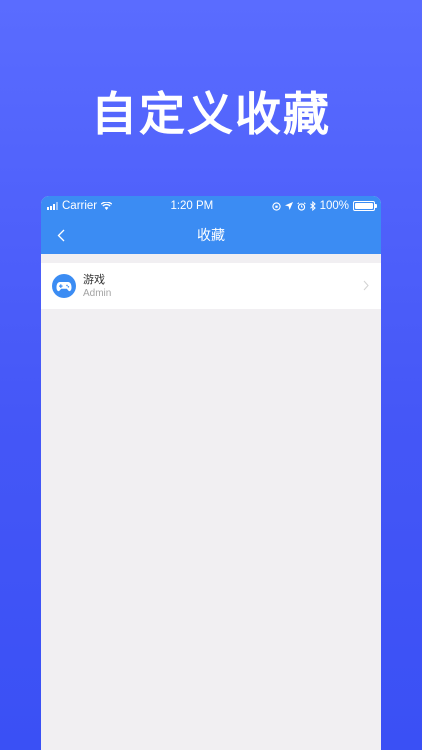 This screenshot has width=422, height=750. I want to click on promo-headline: 自定义收藏, so click(211, 114).